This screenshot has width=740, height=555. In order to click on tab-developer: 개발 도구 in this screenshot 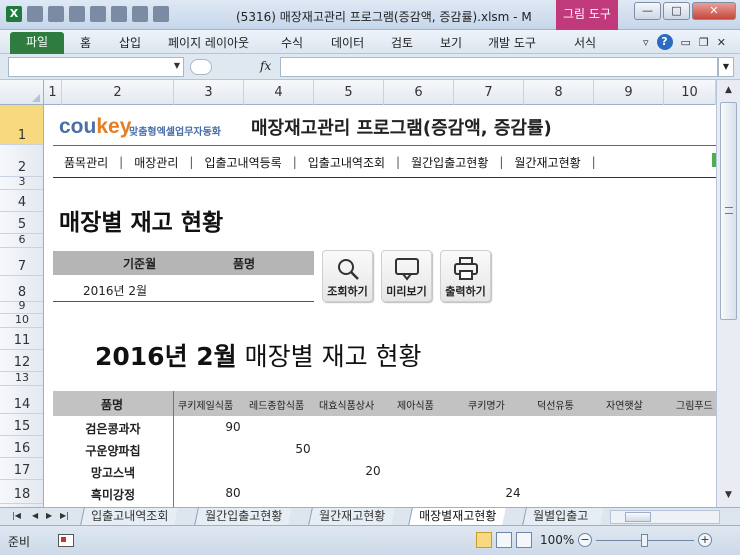, I will do `click(512, 42)`.